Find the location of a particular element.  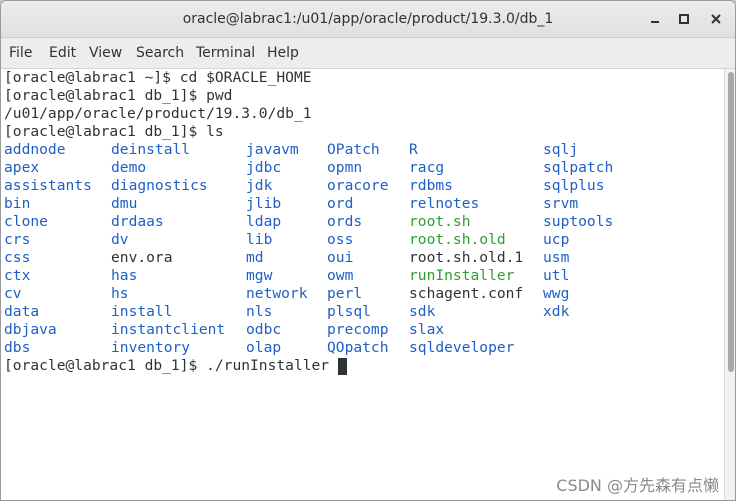

ls-entry: perl is located at coordinates (345, 293).